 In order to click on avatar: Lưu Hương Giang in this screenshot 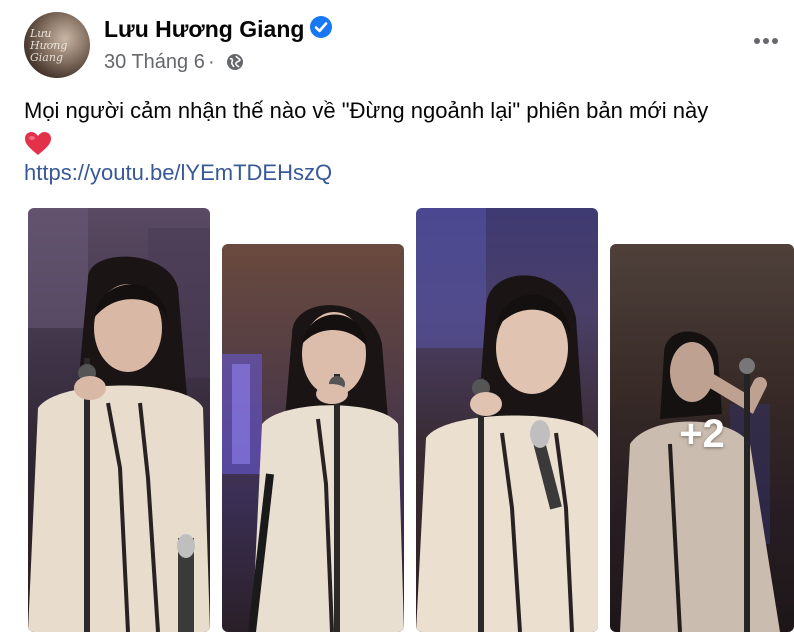, I will do `click(57, 45)`.